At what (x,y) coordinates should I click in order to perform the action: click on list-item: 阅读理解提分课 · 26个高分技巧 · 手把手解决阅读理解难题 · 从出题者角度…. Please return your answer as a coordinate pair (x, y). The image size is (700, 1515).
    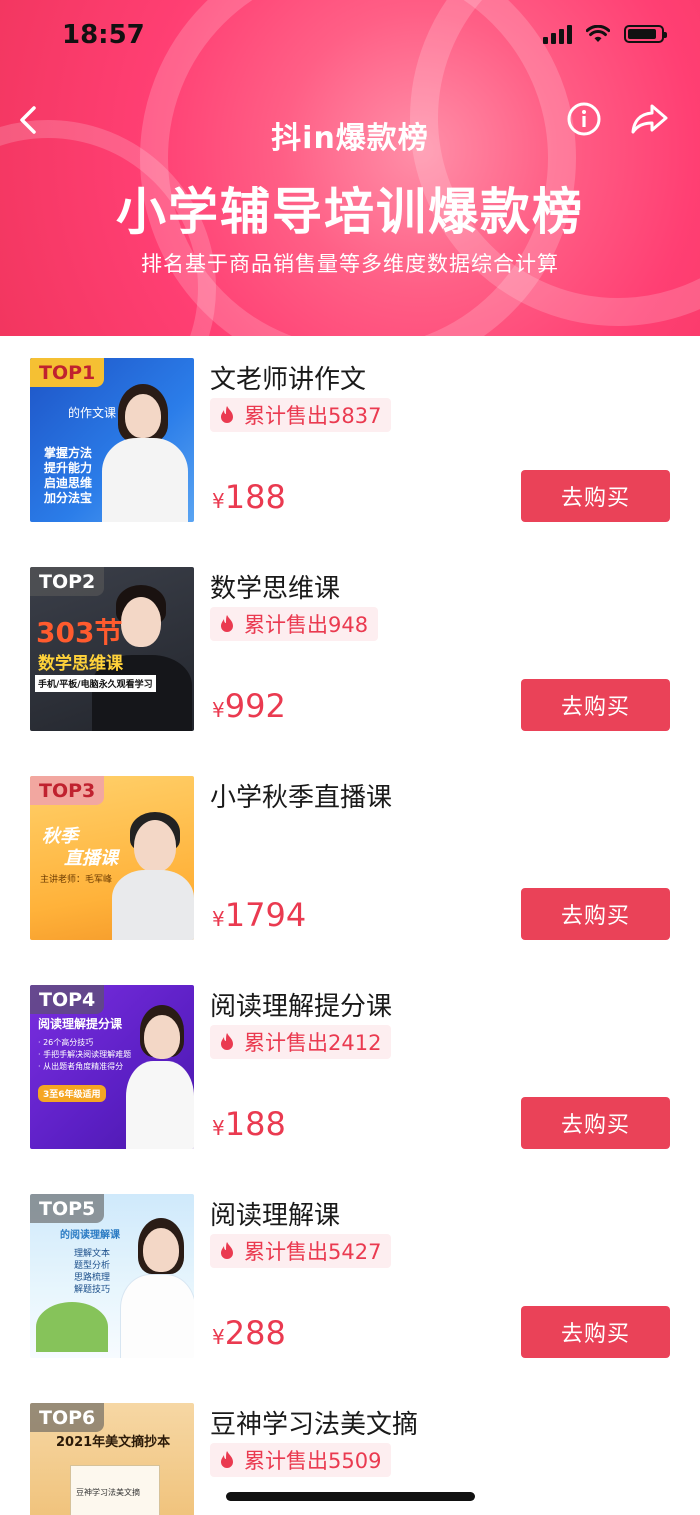
    Looking at the image, I should click on (350, 1067).